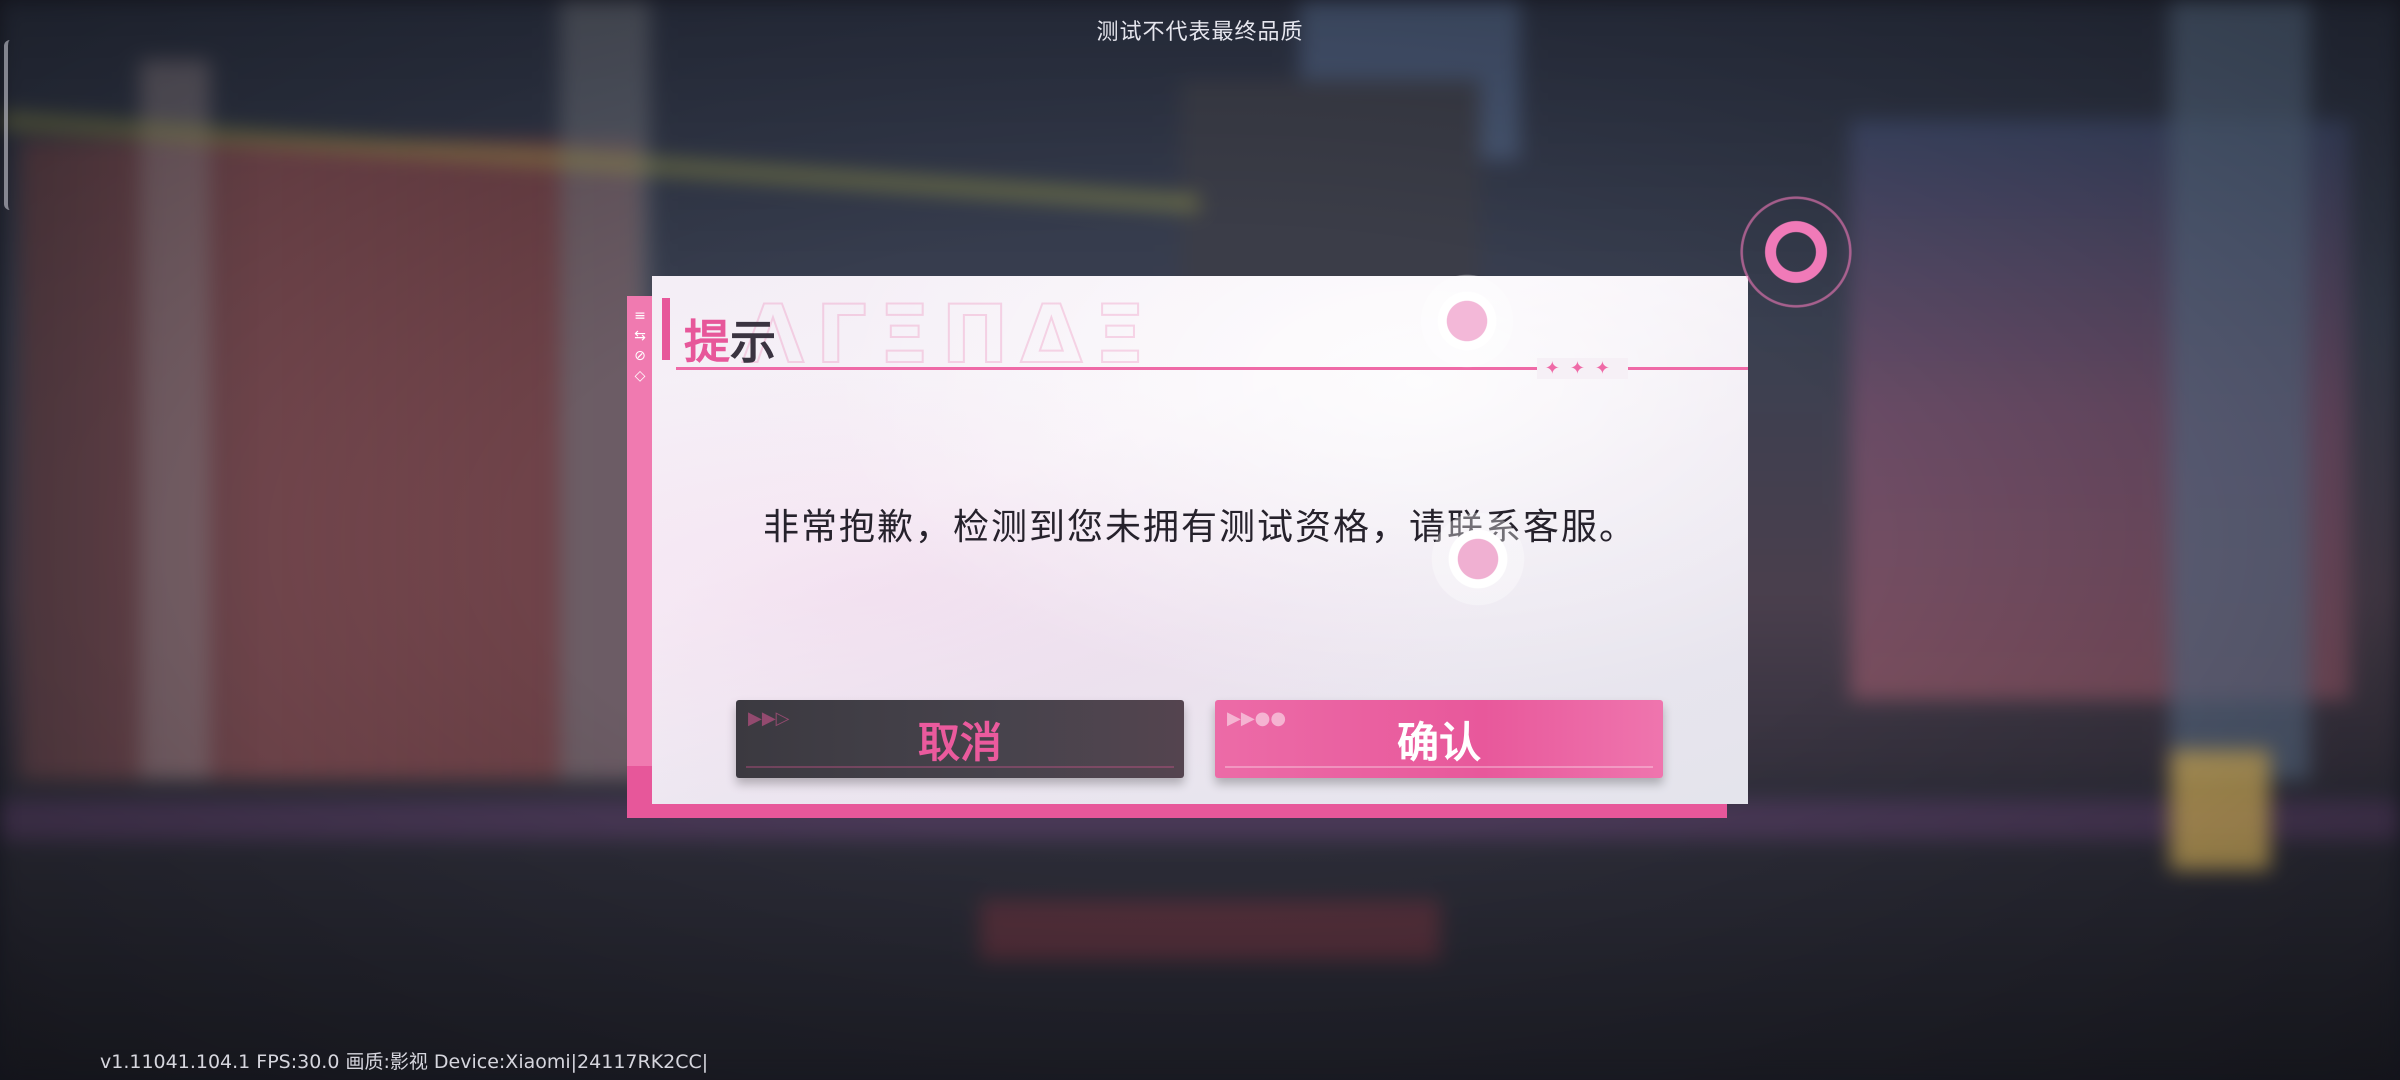 This screenshot has height=1080, width=2400. I want to click on play-arrows-icon: ▶▶●●, so click(1257, 718).